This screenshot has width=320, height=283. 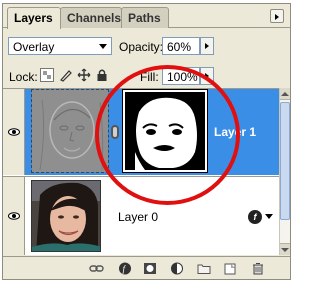 What do you see at coordinates (285, 161) in the screenshot?
I see `scroll-thumb` at bounding box center [285, 161].